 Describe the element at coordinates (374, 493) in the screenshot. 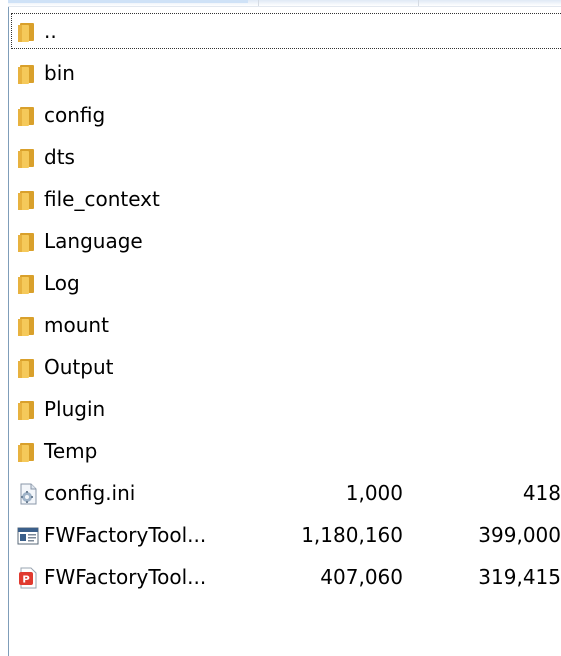

I see `file-size: 1,000` at that location.